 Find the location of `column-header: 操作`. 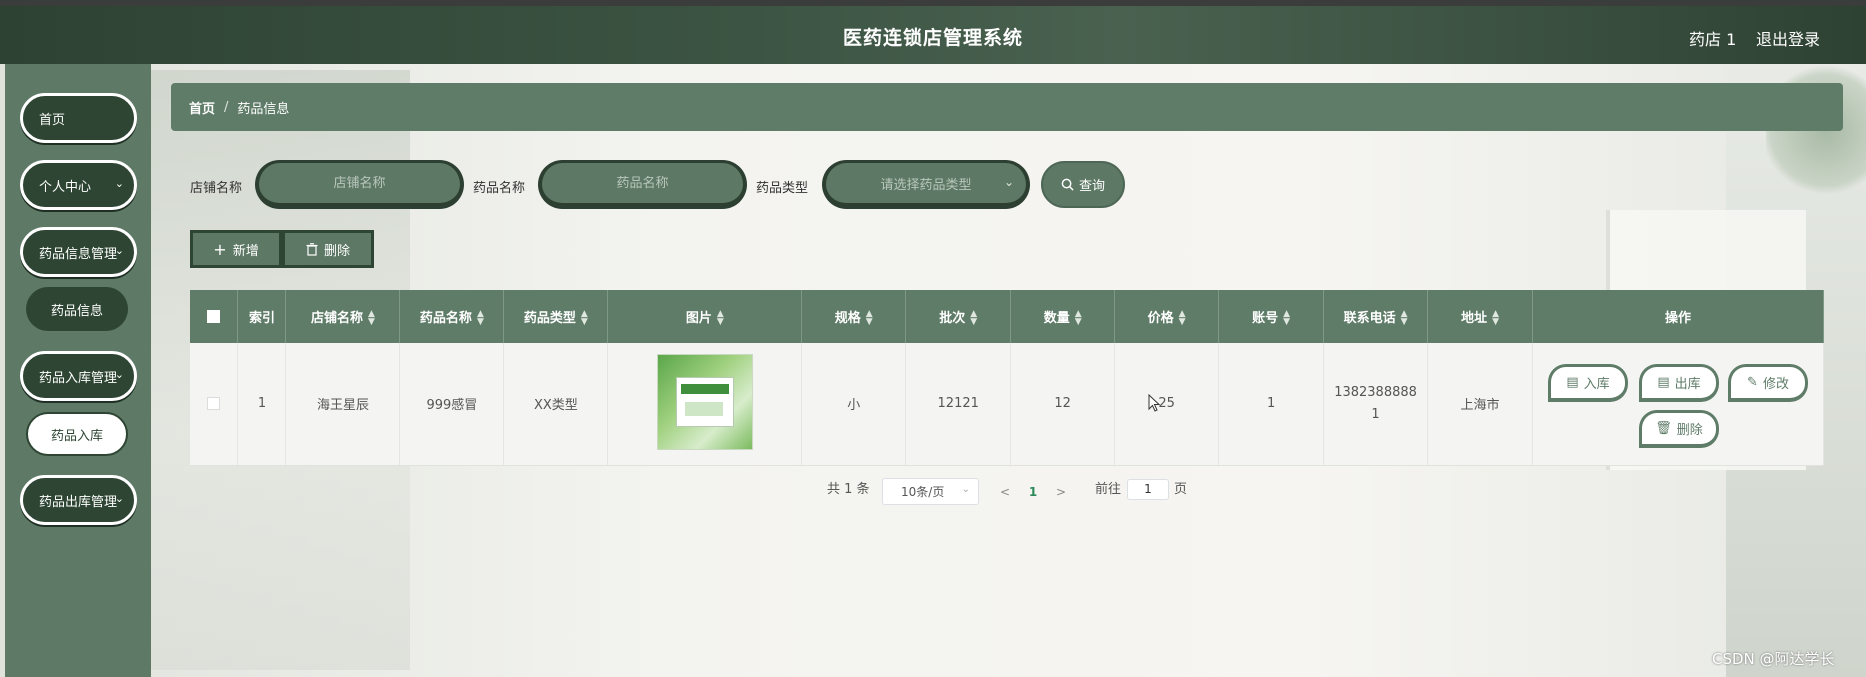

column-header: 操作 is located at coordinates (1678, 316).